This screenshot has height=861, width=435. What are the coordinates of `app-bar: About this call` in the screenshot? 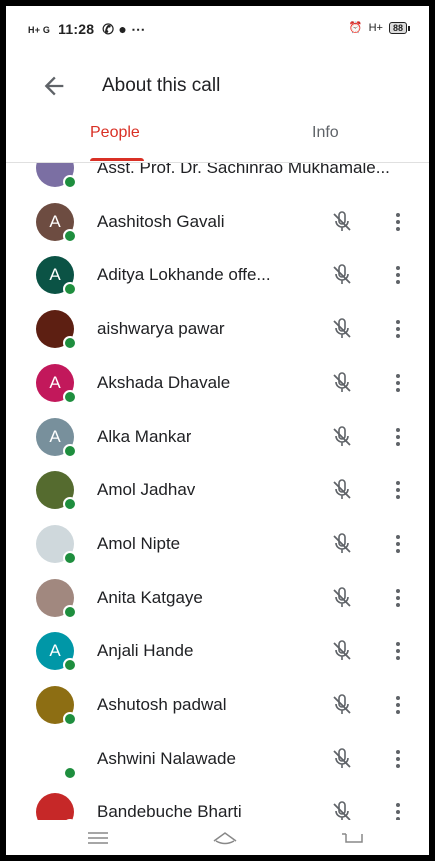 It's located at (217, 86).